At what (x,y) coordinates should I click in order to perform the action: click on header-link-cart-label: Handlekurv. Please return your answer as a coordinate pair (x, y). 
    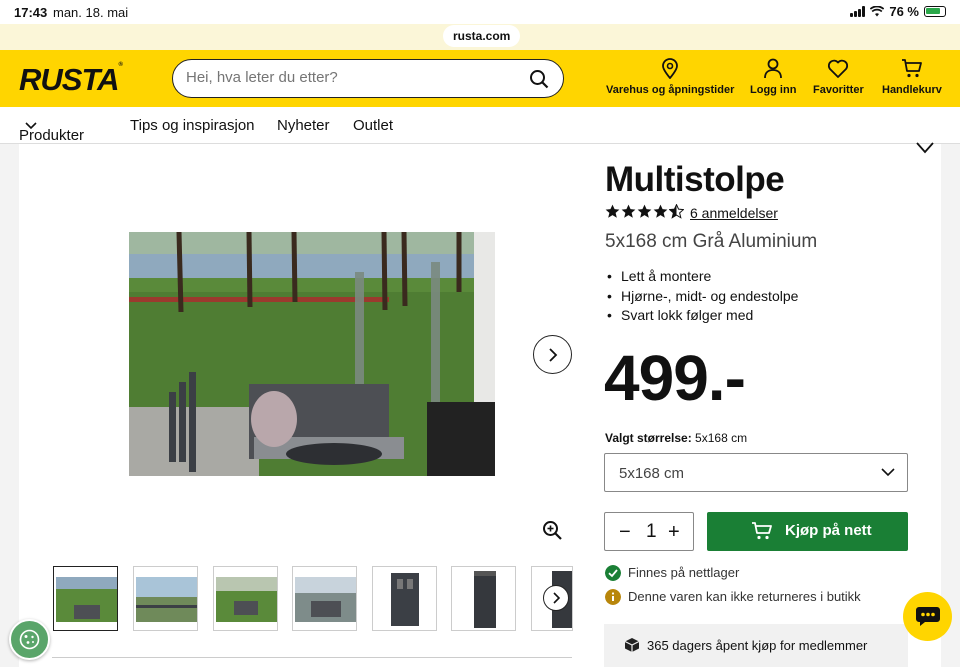
    Looking at the image, I should click on (912, 90).